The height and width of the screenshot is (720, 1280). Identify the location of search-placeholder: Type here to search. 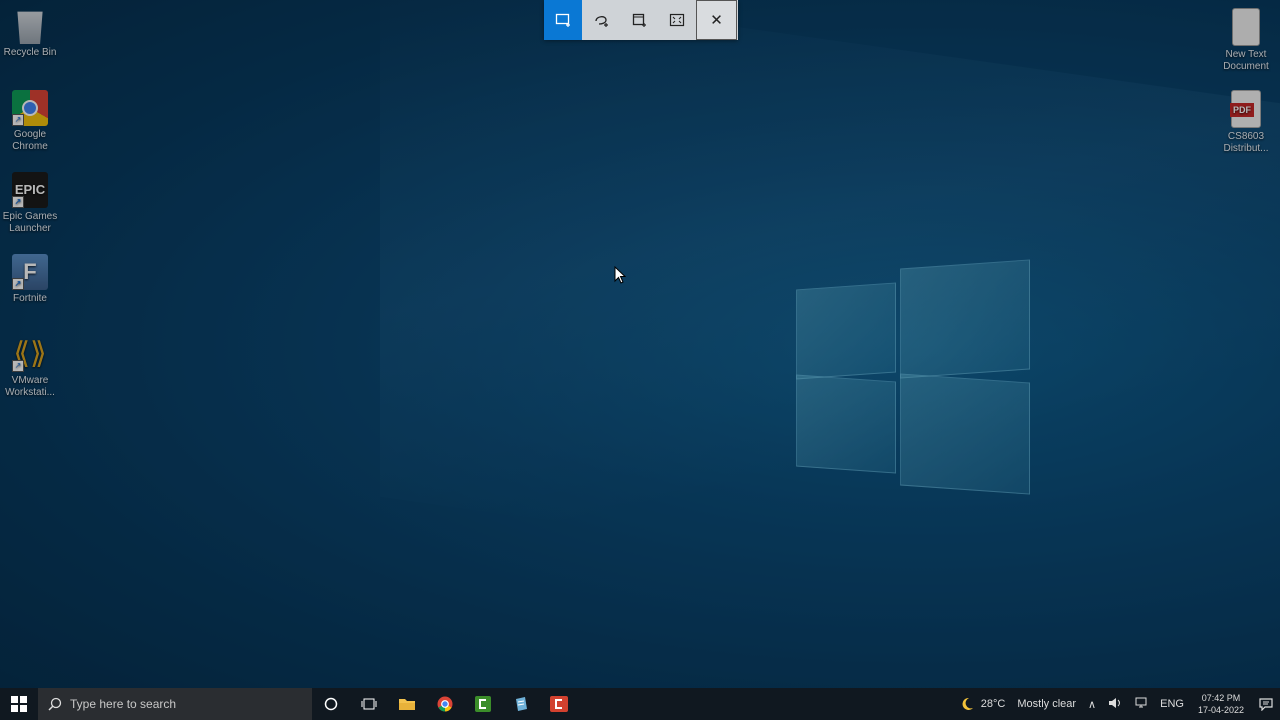
(123, 704).